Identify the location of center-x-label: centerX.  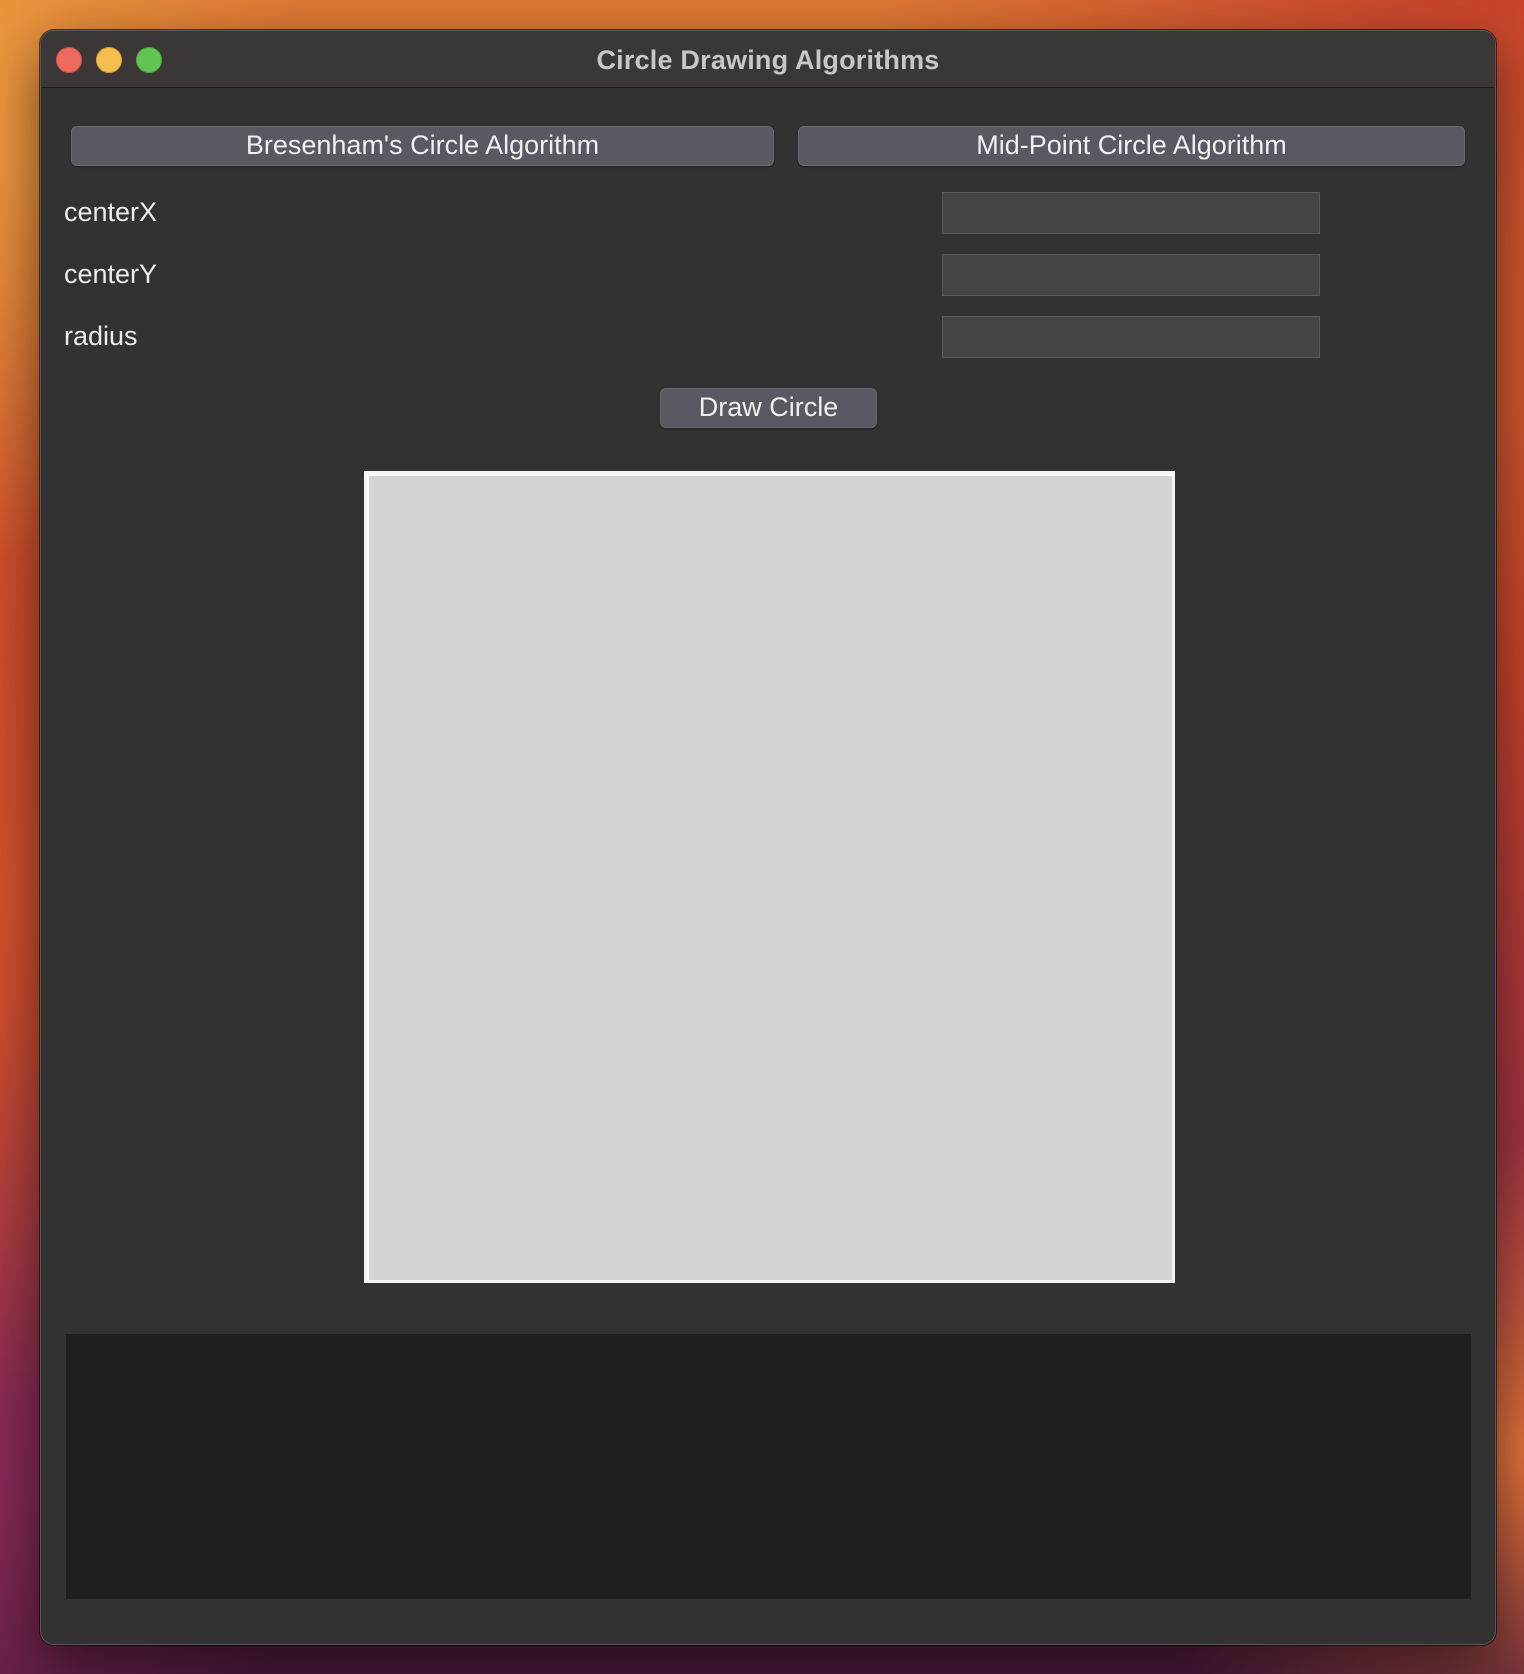
(111, 212).